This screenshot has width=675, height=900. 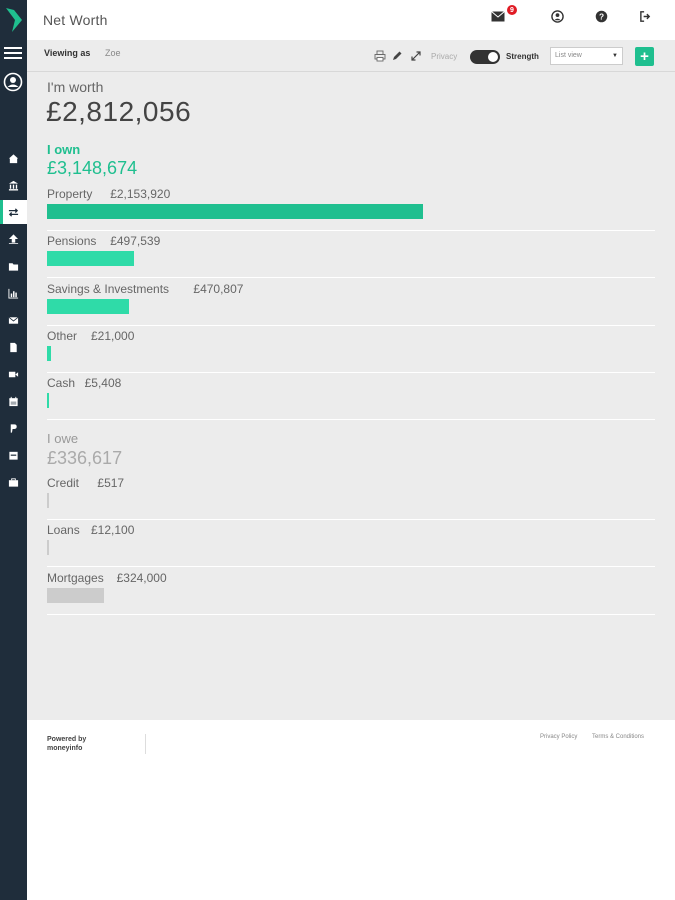 I want to click on transfer-icon, so click(x=13, y=212).